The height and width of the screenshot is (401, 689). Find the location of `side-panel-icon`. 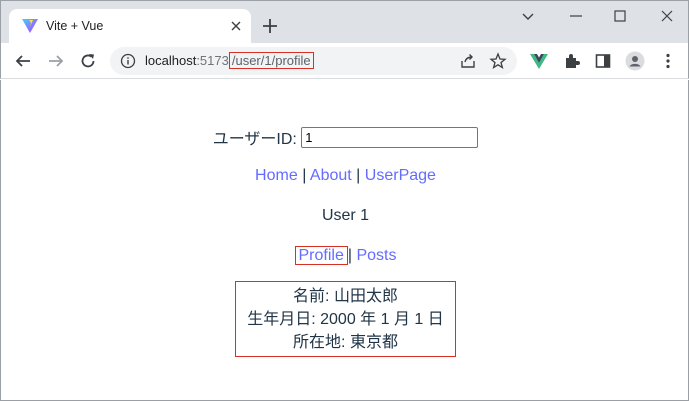

side-panel-icon is located at coordinates (603, 61).